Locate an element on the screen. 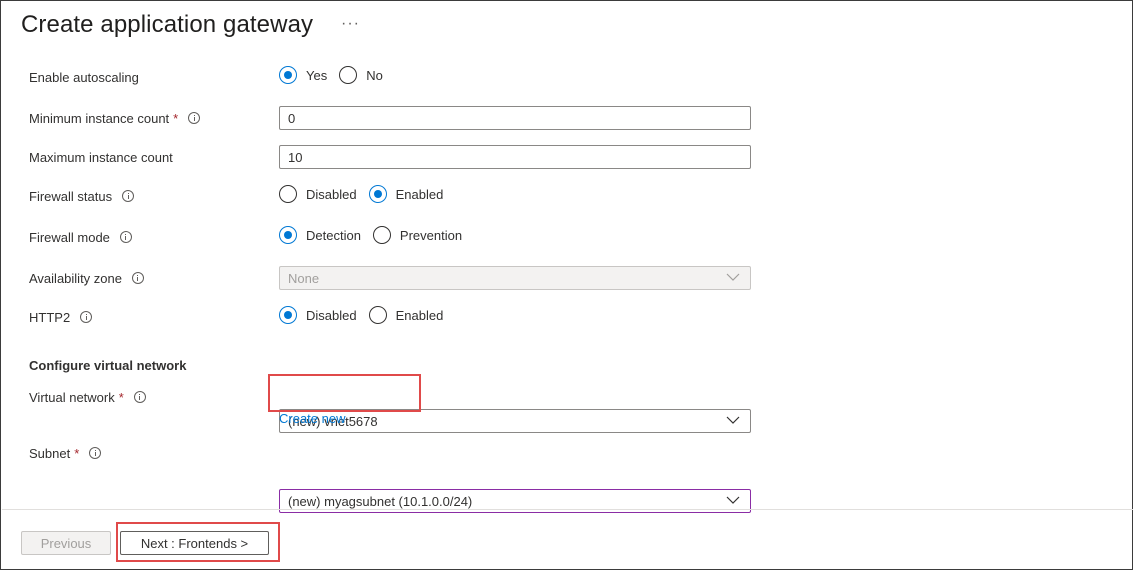 The width and height of the screenshot is (1133, 570). subnet-label: Subnet * is located at coordinates (65, 453).